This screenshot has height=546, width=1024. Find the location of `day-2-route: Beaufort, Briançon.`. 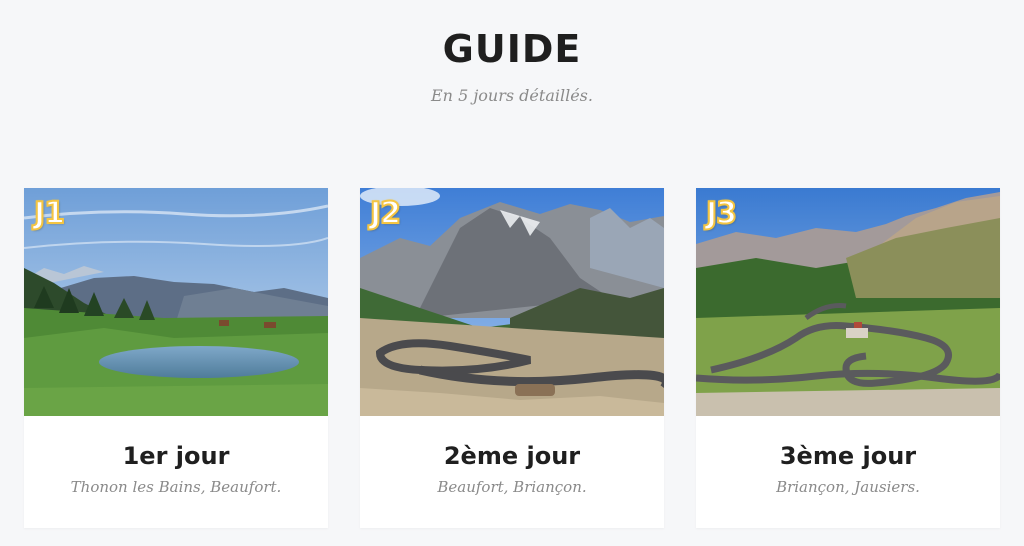

day-2-route: Beaufort, Briançon. is located at coordinates (512, 487).